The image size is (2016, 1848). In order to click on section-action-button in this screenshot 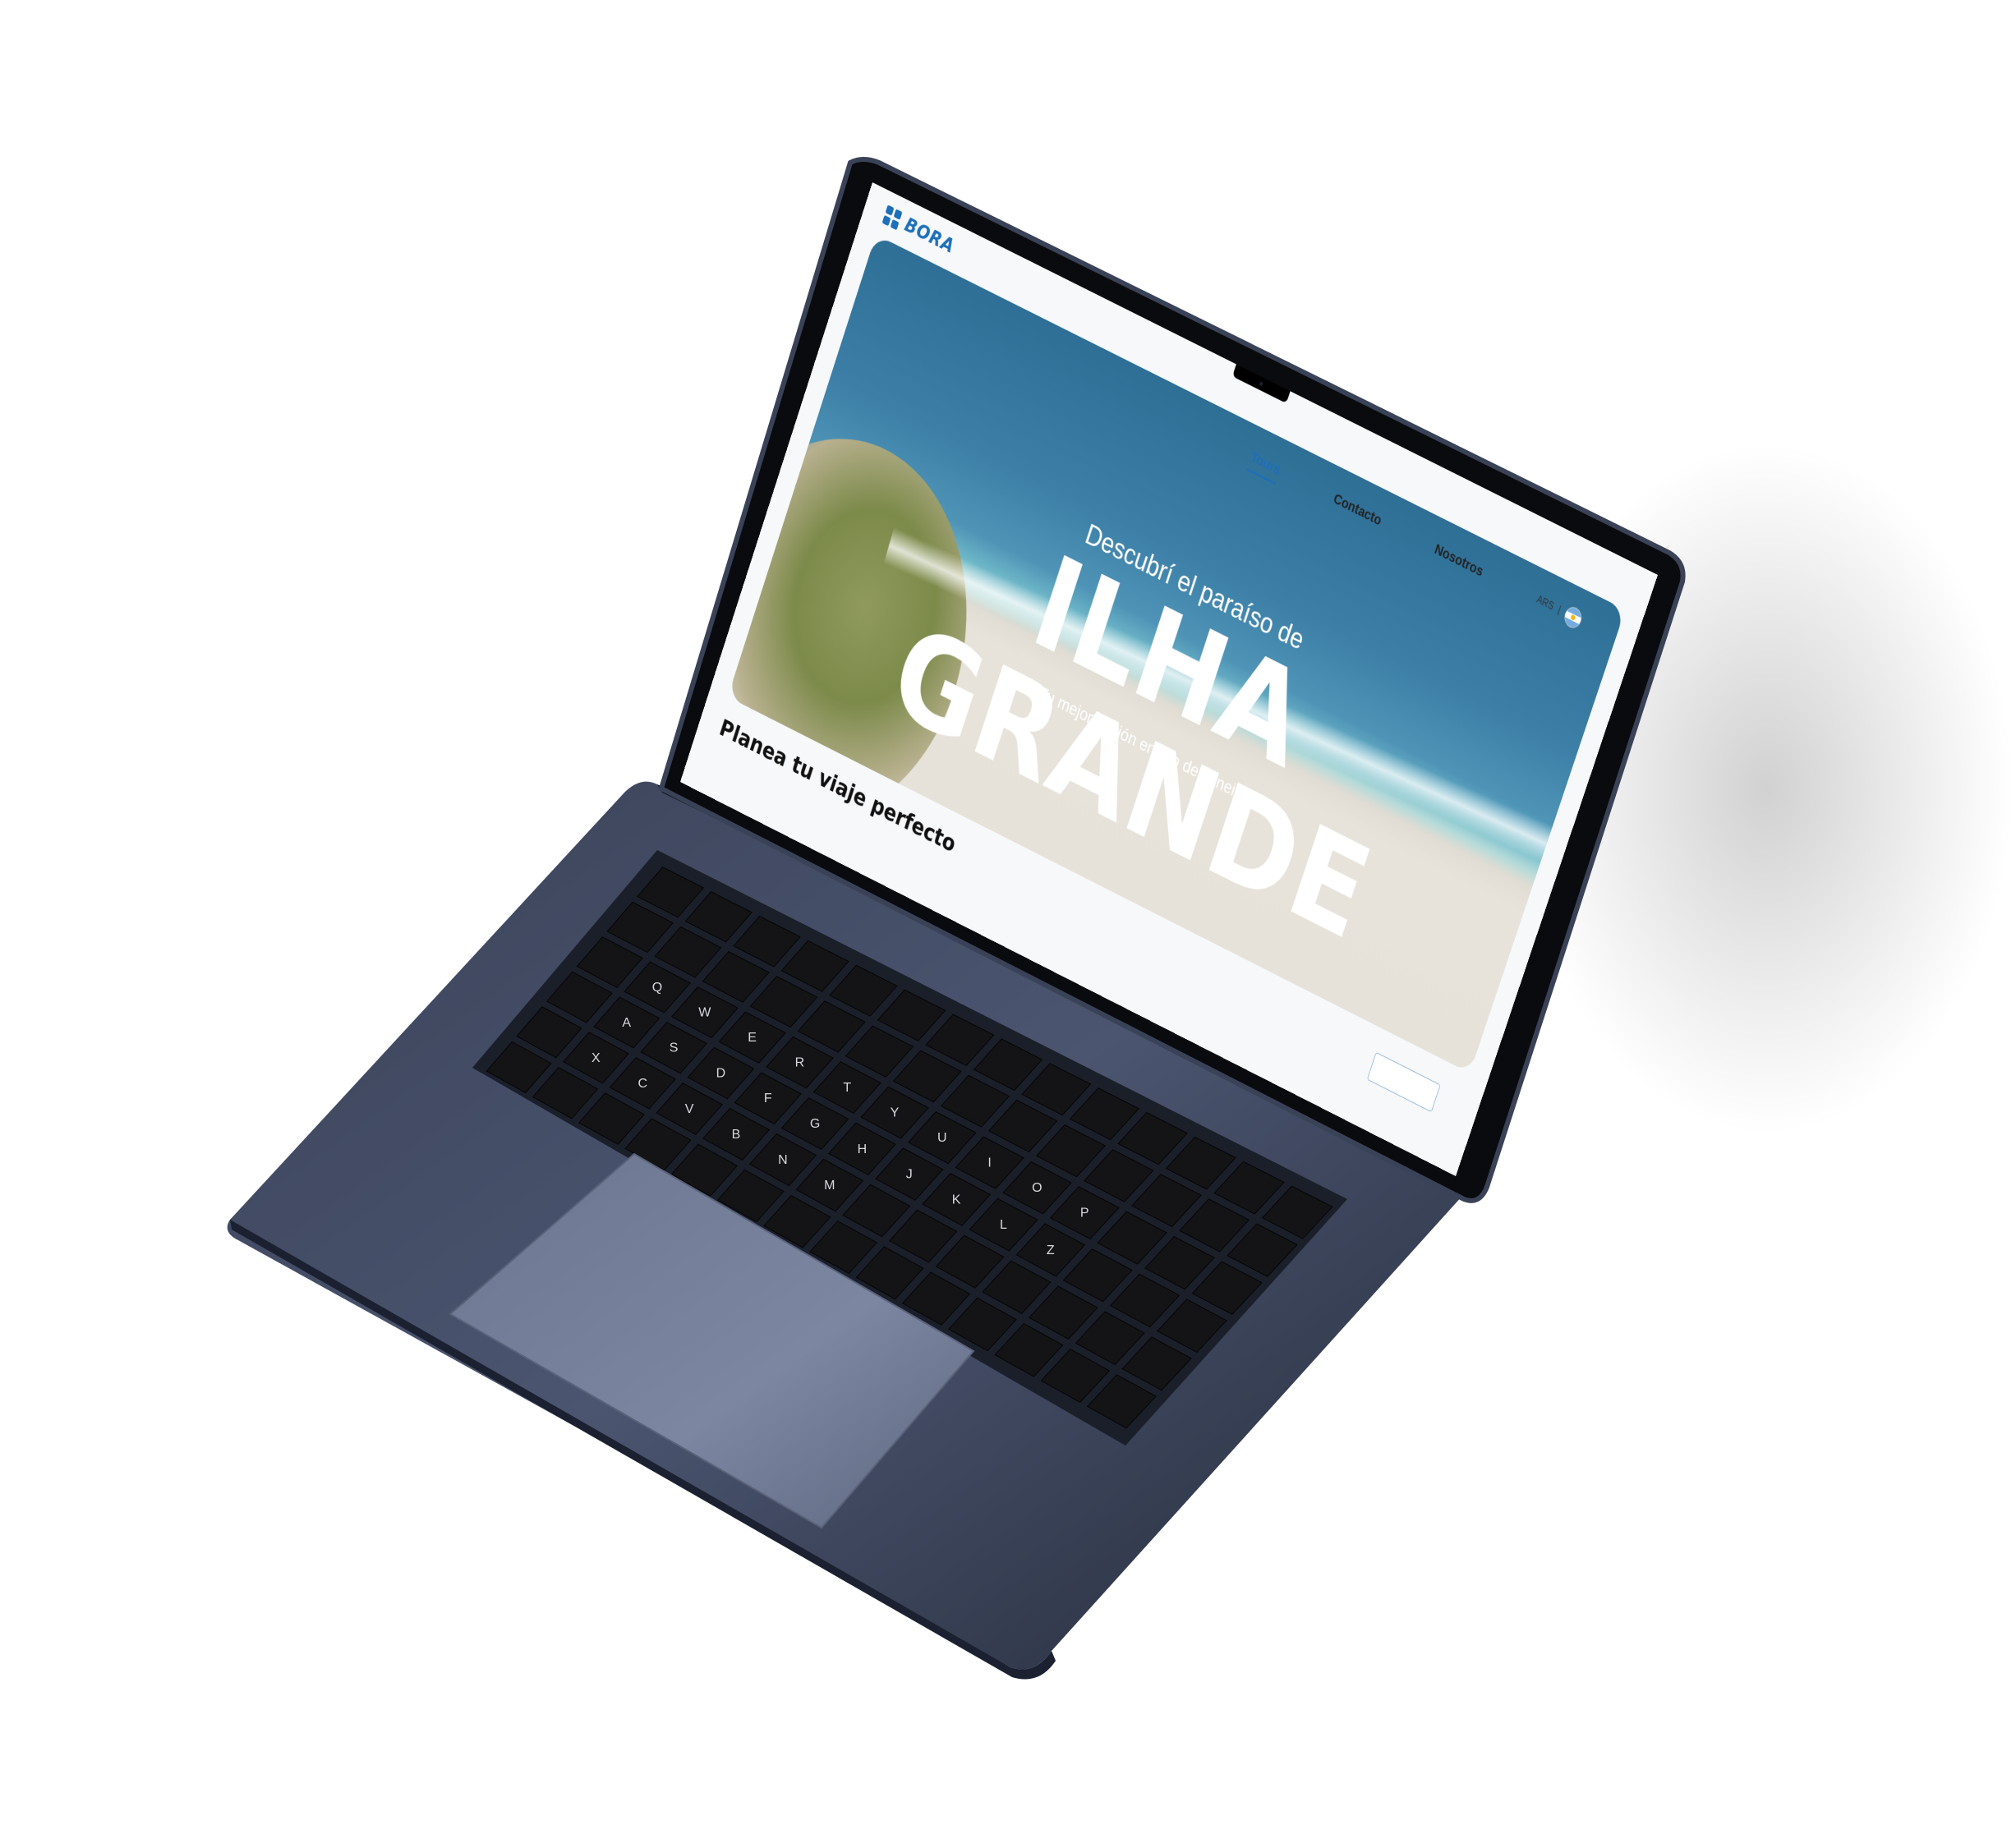, I will do `click(1404, 1082)`.